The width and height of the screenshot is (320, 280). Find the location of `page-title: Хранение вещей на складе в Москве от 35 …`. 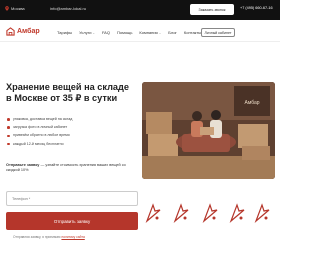

page-title: Хранение вещей на складе в Москве от 35 … is located at coordinates (67, 92).